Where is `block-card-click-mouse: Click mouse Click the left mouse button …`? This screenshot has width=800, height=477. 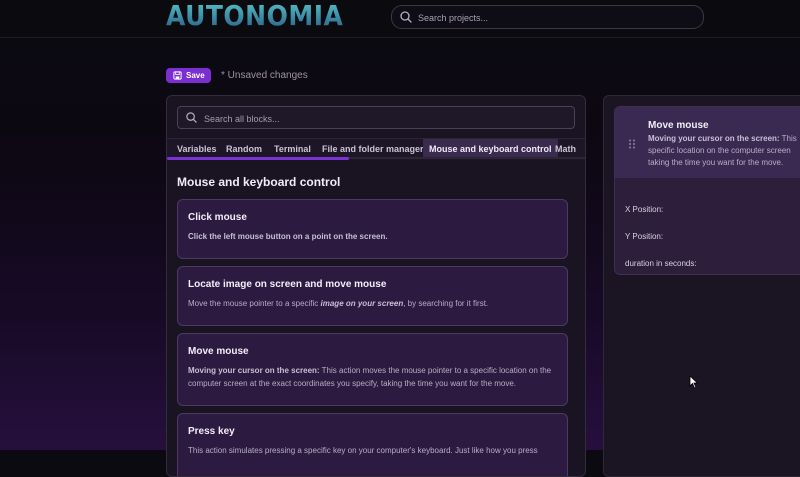
block-card-click-mouse: Click mouse Click the left mouse button … is located at coordinates (372, 229).